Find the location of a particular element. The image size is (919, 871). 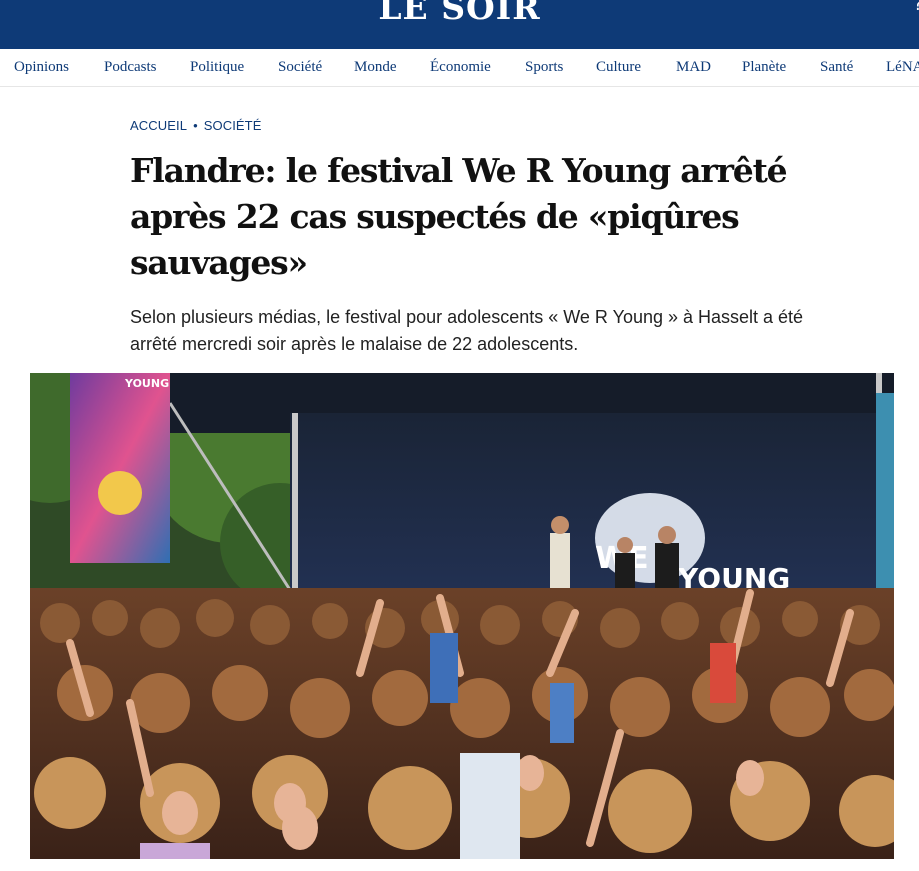

side-banner-text: YOUNG is located at coordinates (146, 383).